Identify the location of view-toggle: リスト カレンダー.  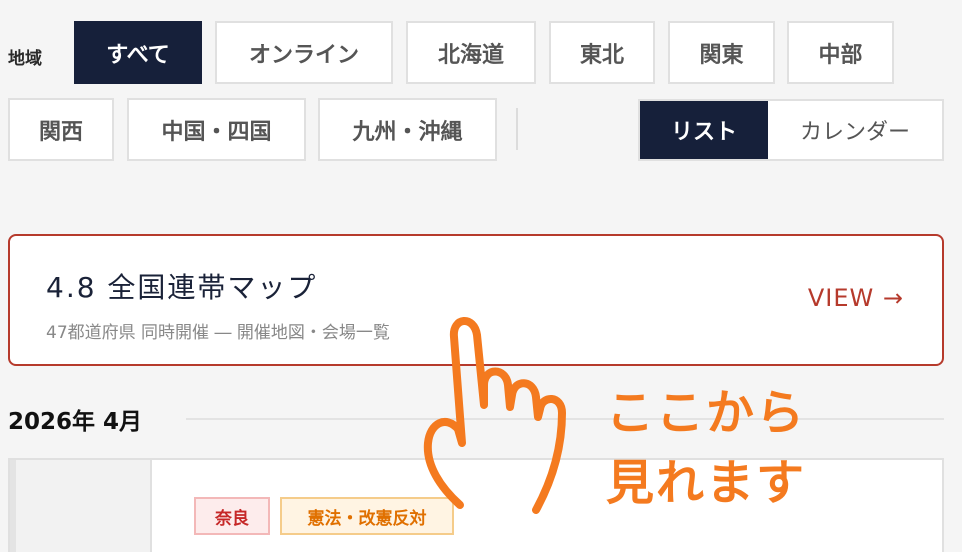
(791, 130).